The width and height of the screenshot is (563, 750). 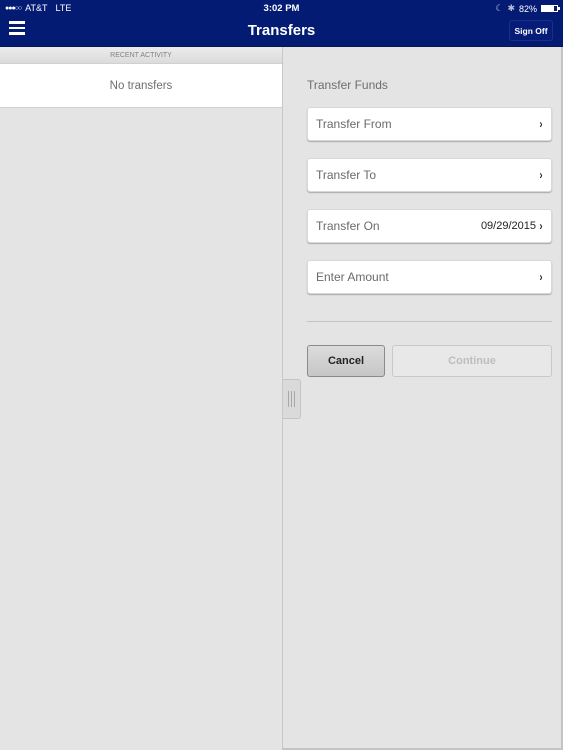 What do you see at coordinates (429, 277) in the screenshot?
I see `enter-amount-field: Enter Amount ›` at bounding box center [429, 277].